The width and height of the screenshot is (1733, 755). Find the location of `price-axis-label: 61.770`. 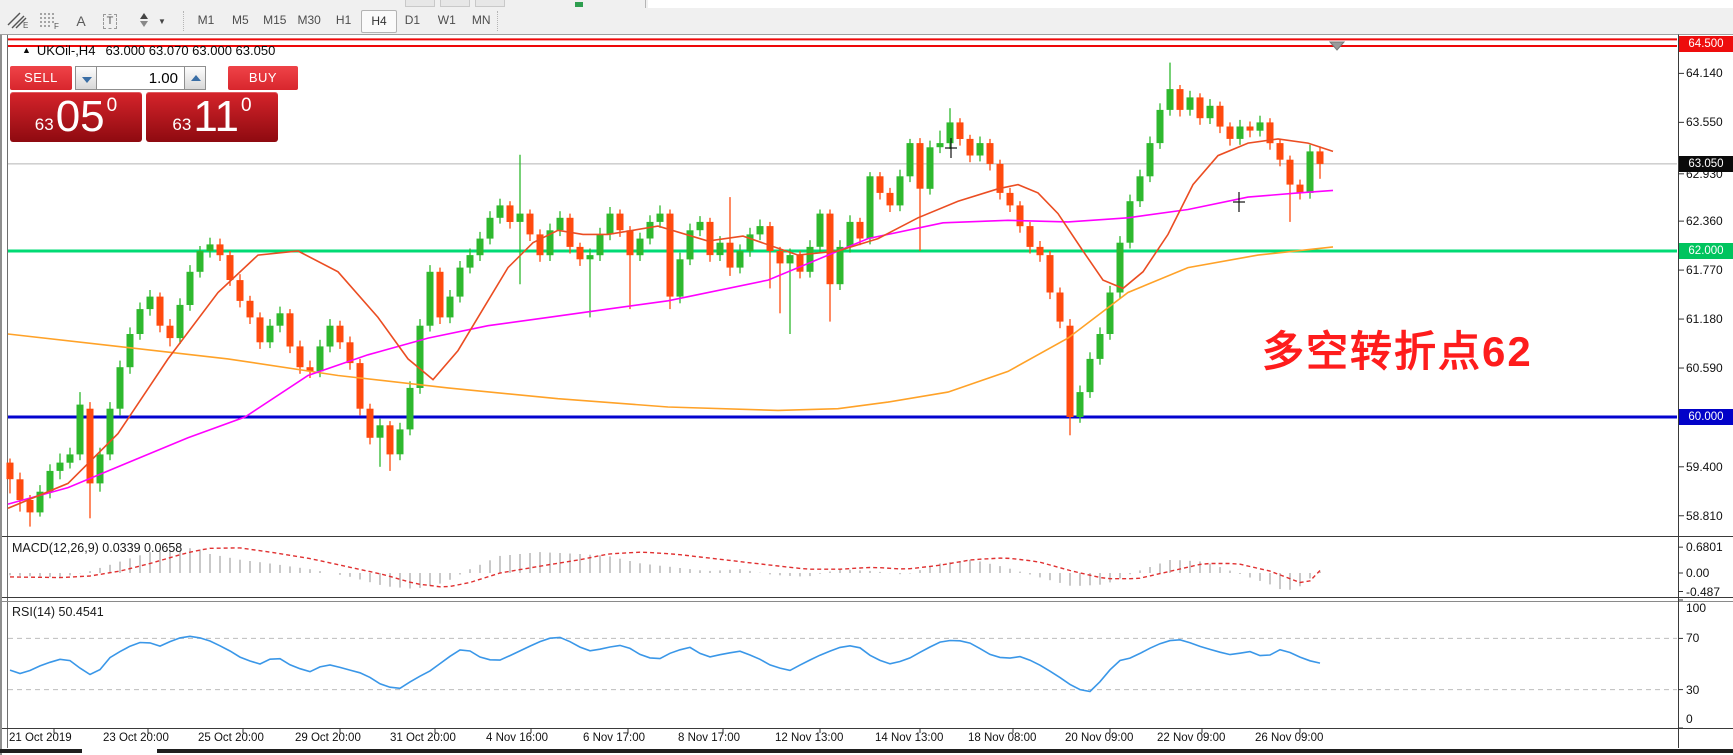

price-axis-label: 61.770 is located at coordinates (1704, 270).